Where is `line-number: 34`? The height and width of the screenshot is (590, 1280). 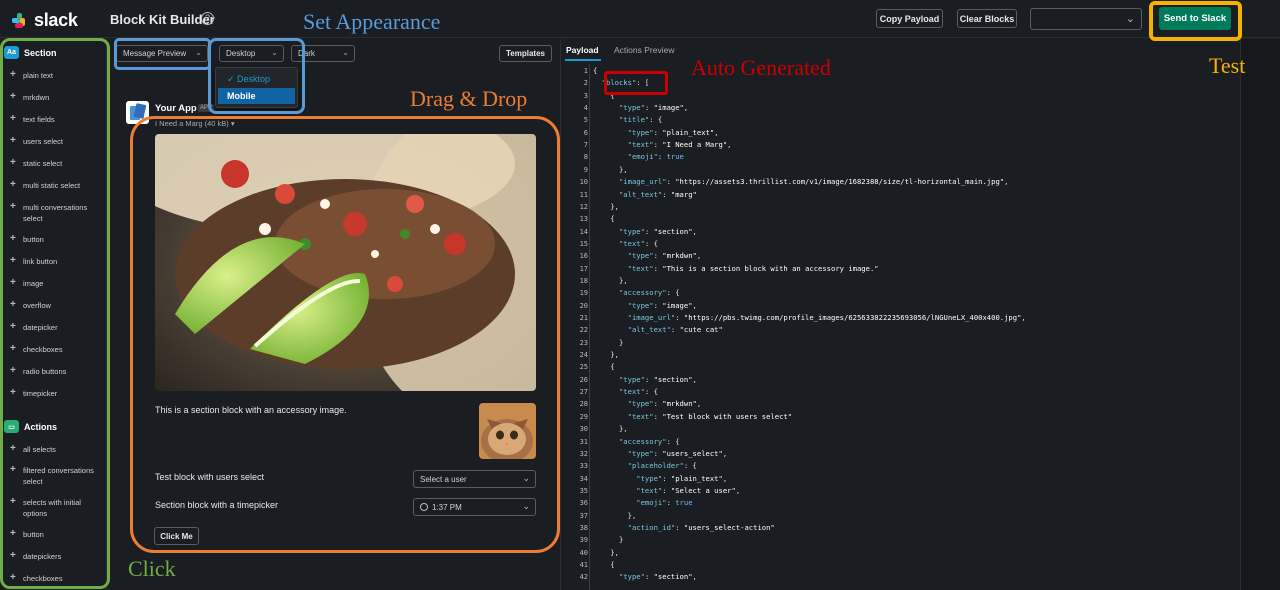 line-number: 34 is located at coordinates (583, 478).